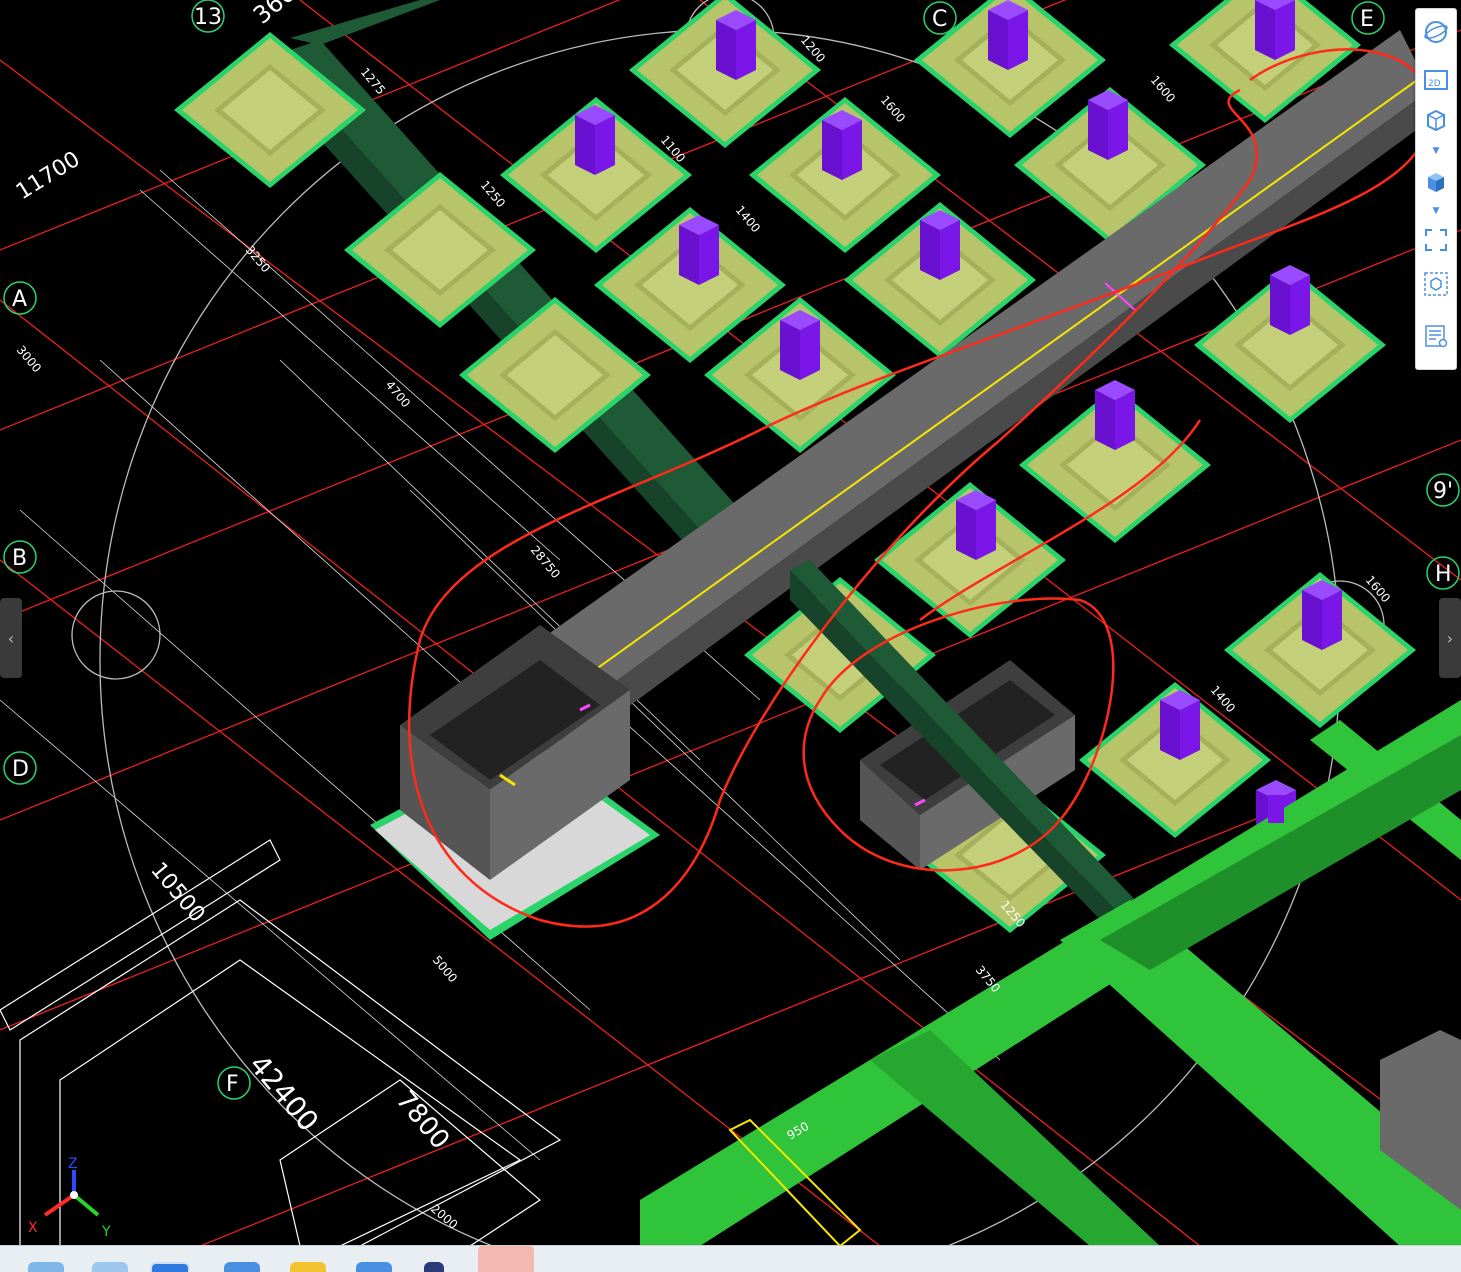  What do you see at coordinates (1443, 491) in the screenshot?
I see `axis-label-9prime: 9'` at bounding box center [1443, 491].